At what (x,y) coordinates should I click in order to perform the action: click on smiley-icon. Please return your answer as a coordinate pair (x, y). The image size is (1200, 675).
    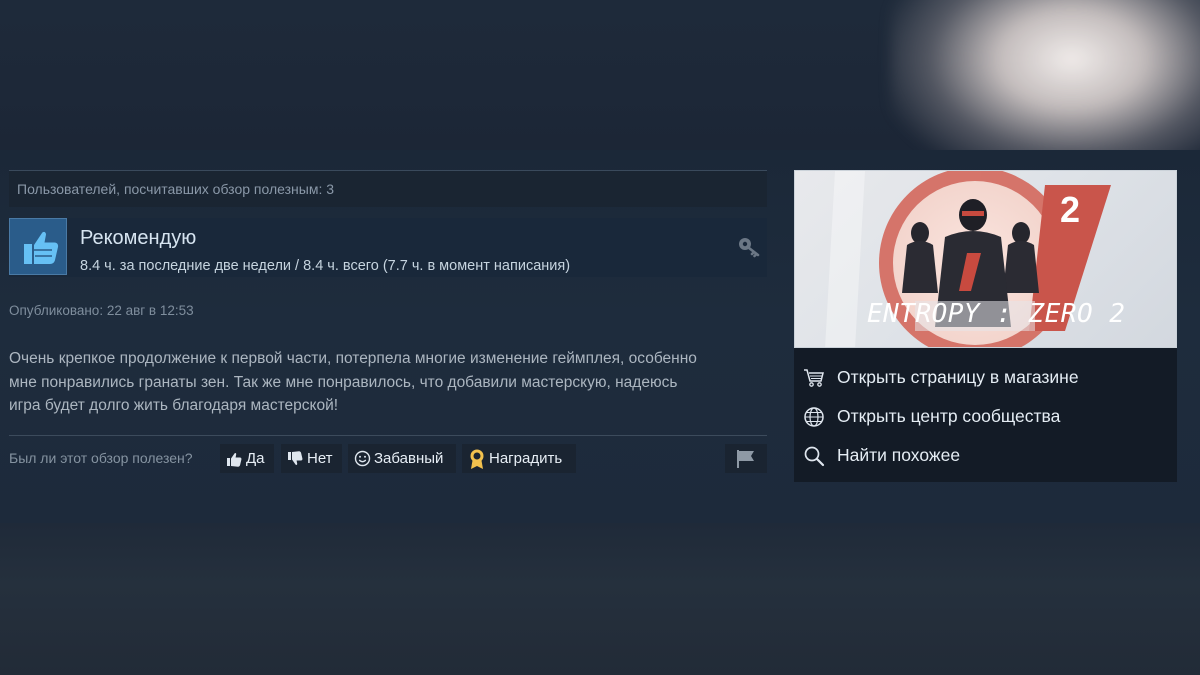
    Looking at the image, I should click on (362, 458).